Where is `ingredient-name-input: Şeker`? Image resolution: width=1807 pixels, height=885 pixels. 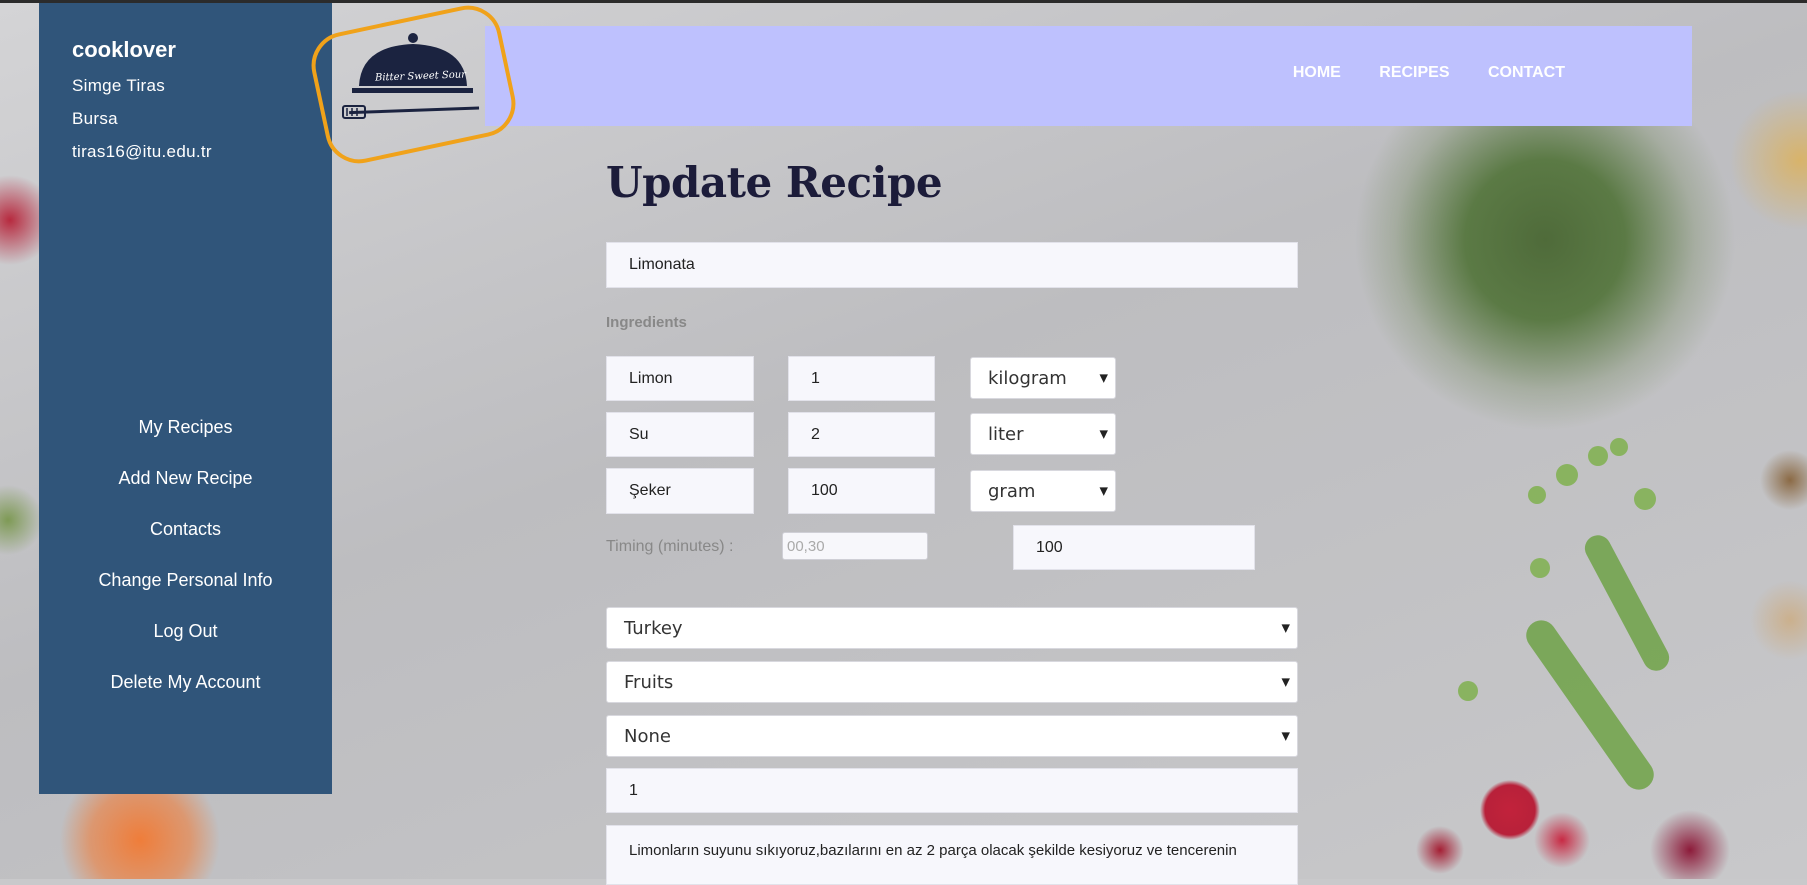
ingredient-name-input: Şeker is located at coordinates (680, 491).